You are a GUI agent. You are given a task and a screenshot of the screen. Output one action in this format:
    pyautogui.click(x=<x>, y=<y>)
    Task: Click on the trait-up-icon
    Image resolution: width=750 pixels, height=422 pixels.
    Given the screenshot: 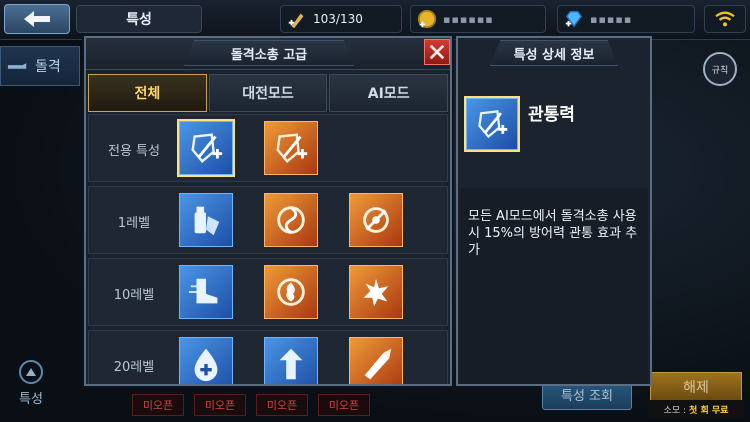 What is the action you would take?
    pyautogui.click(x=31, y=372)
    